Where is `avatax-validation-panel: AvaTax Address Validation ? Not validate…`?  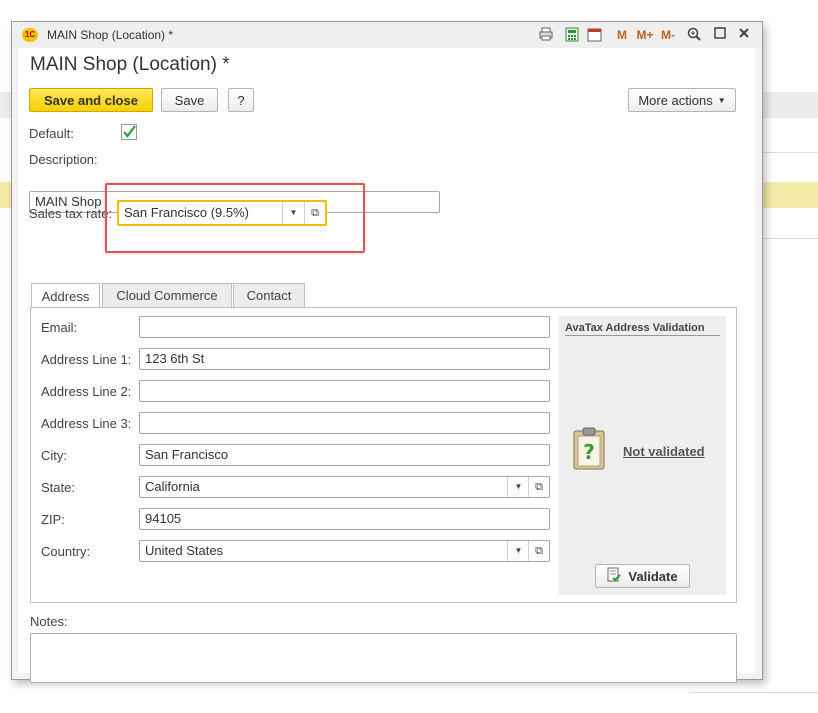
avatax-validation-panel: AvaTax Address Validation ? Not validate… is located at coordinates (642, 455).